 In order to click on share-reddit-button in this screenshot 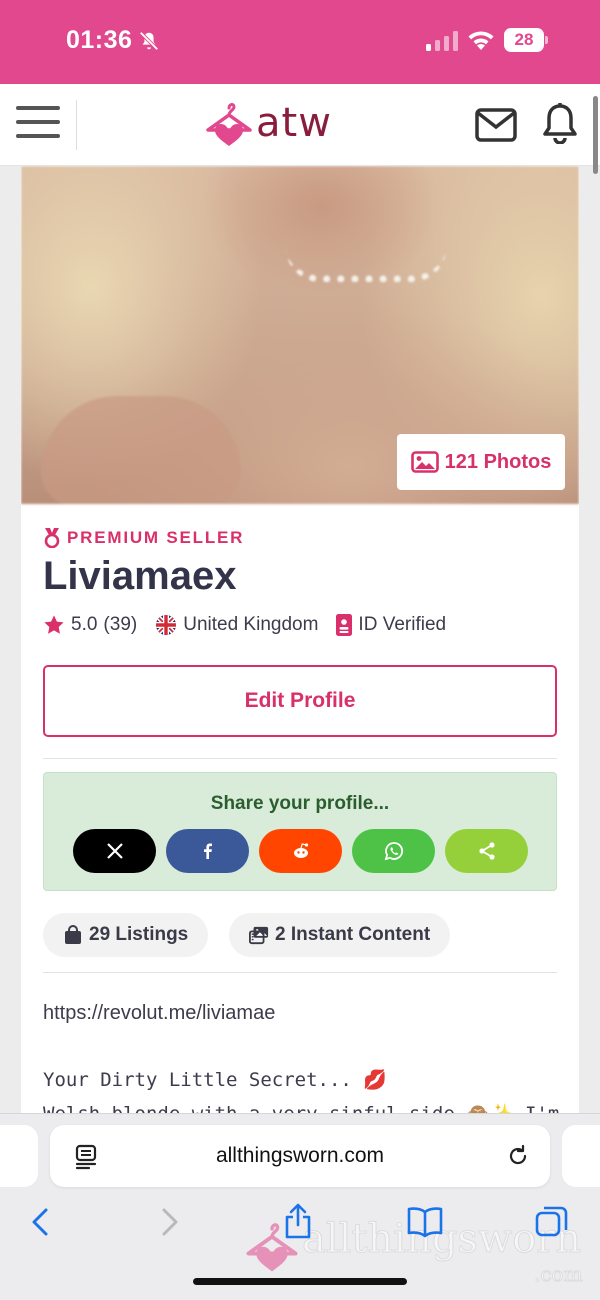, I will do `click(300, 851)`.